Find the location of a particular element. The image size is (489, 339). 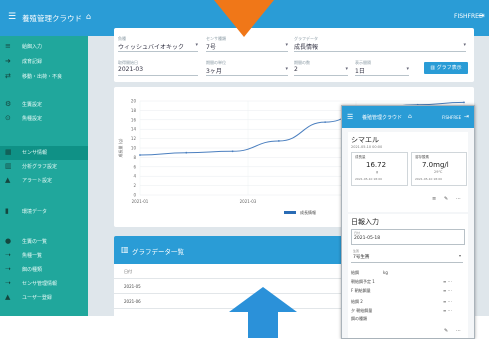

sidebar-item-label: 移動・出荷・不良 is located at coordinates (42, 77).